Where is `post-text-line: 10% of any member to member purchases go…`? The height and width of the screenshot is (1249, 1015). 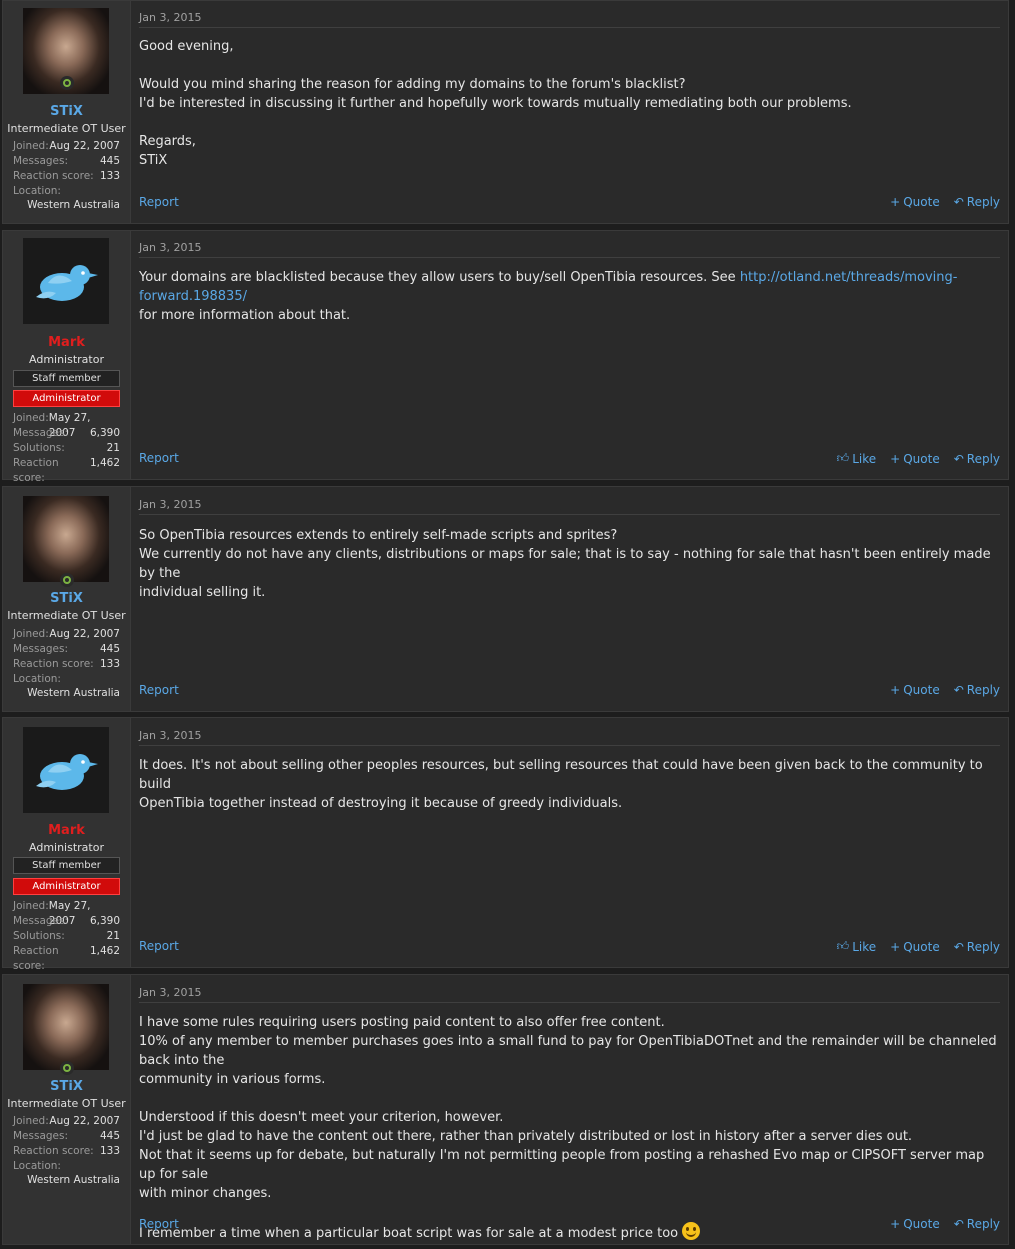
post-text-line: 10% of any member to member purchases go… is located at coordinates (568, 1051).